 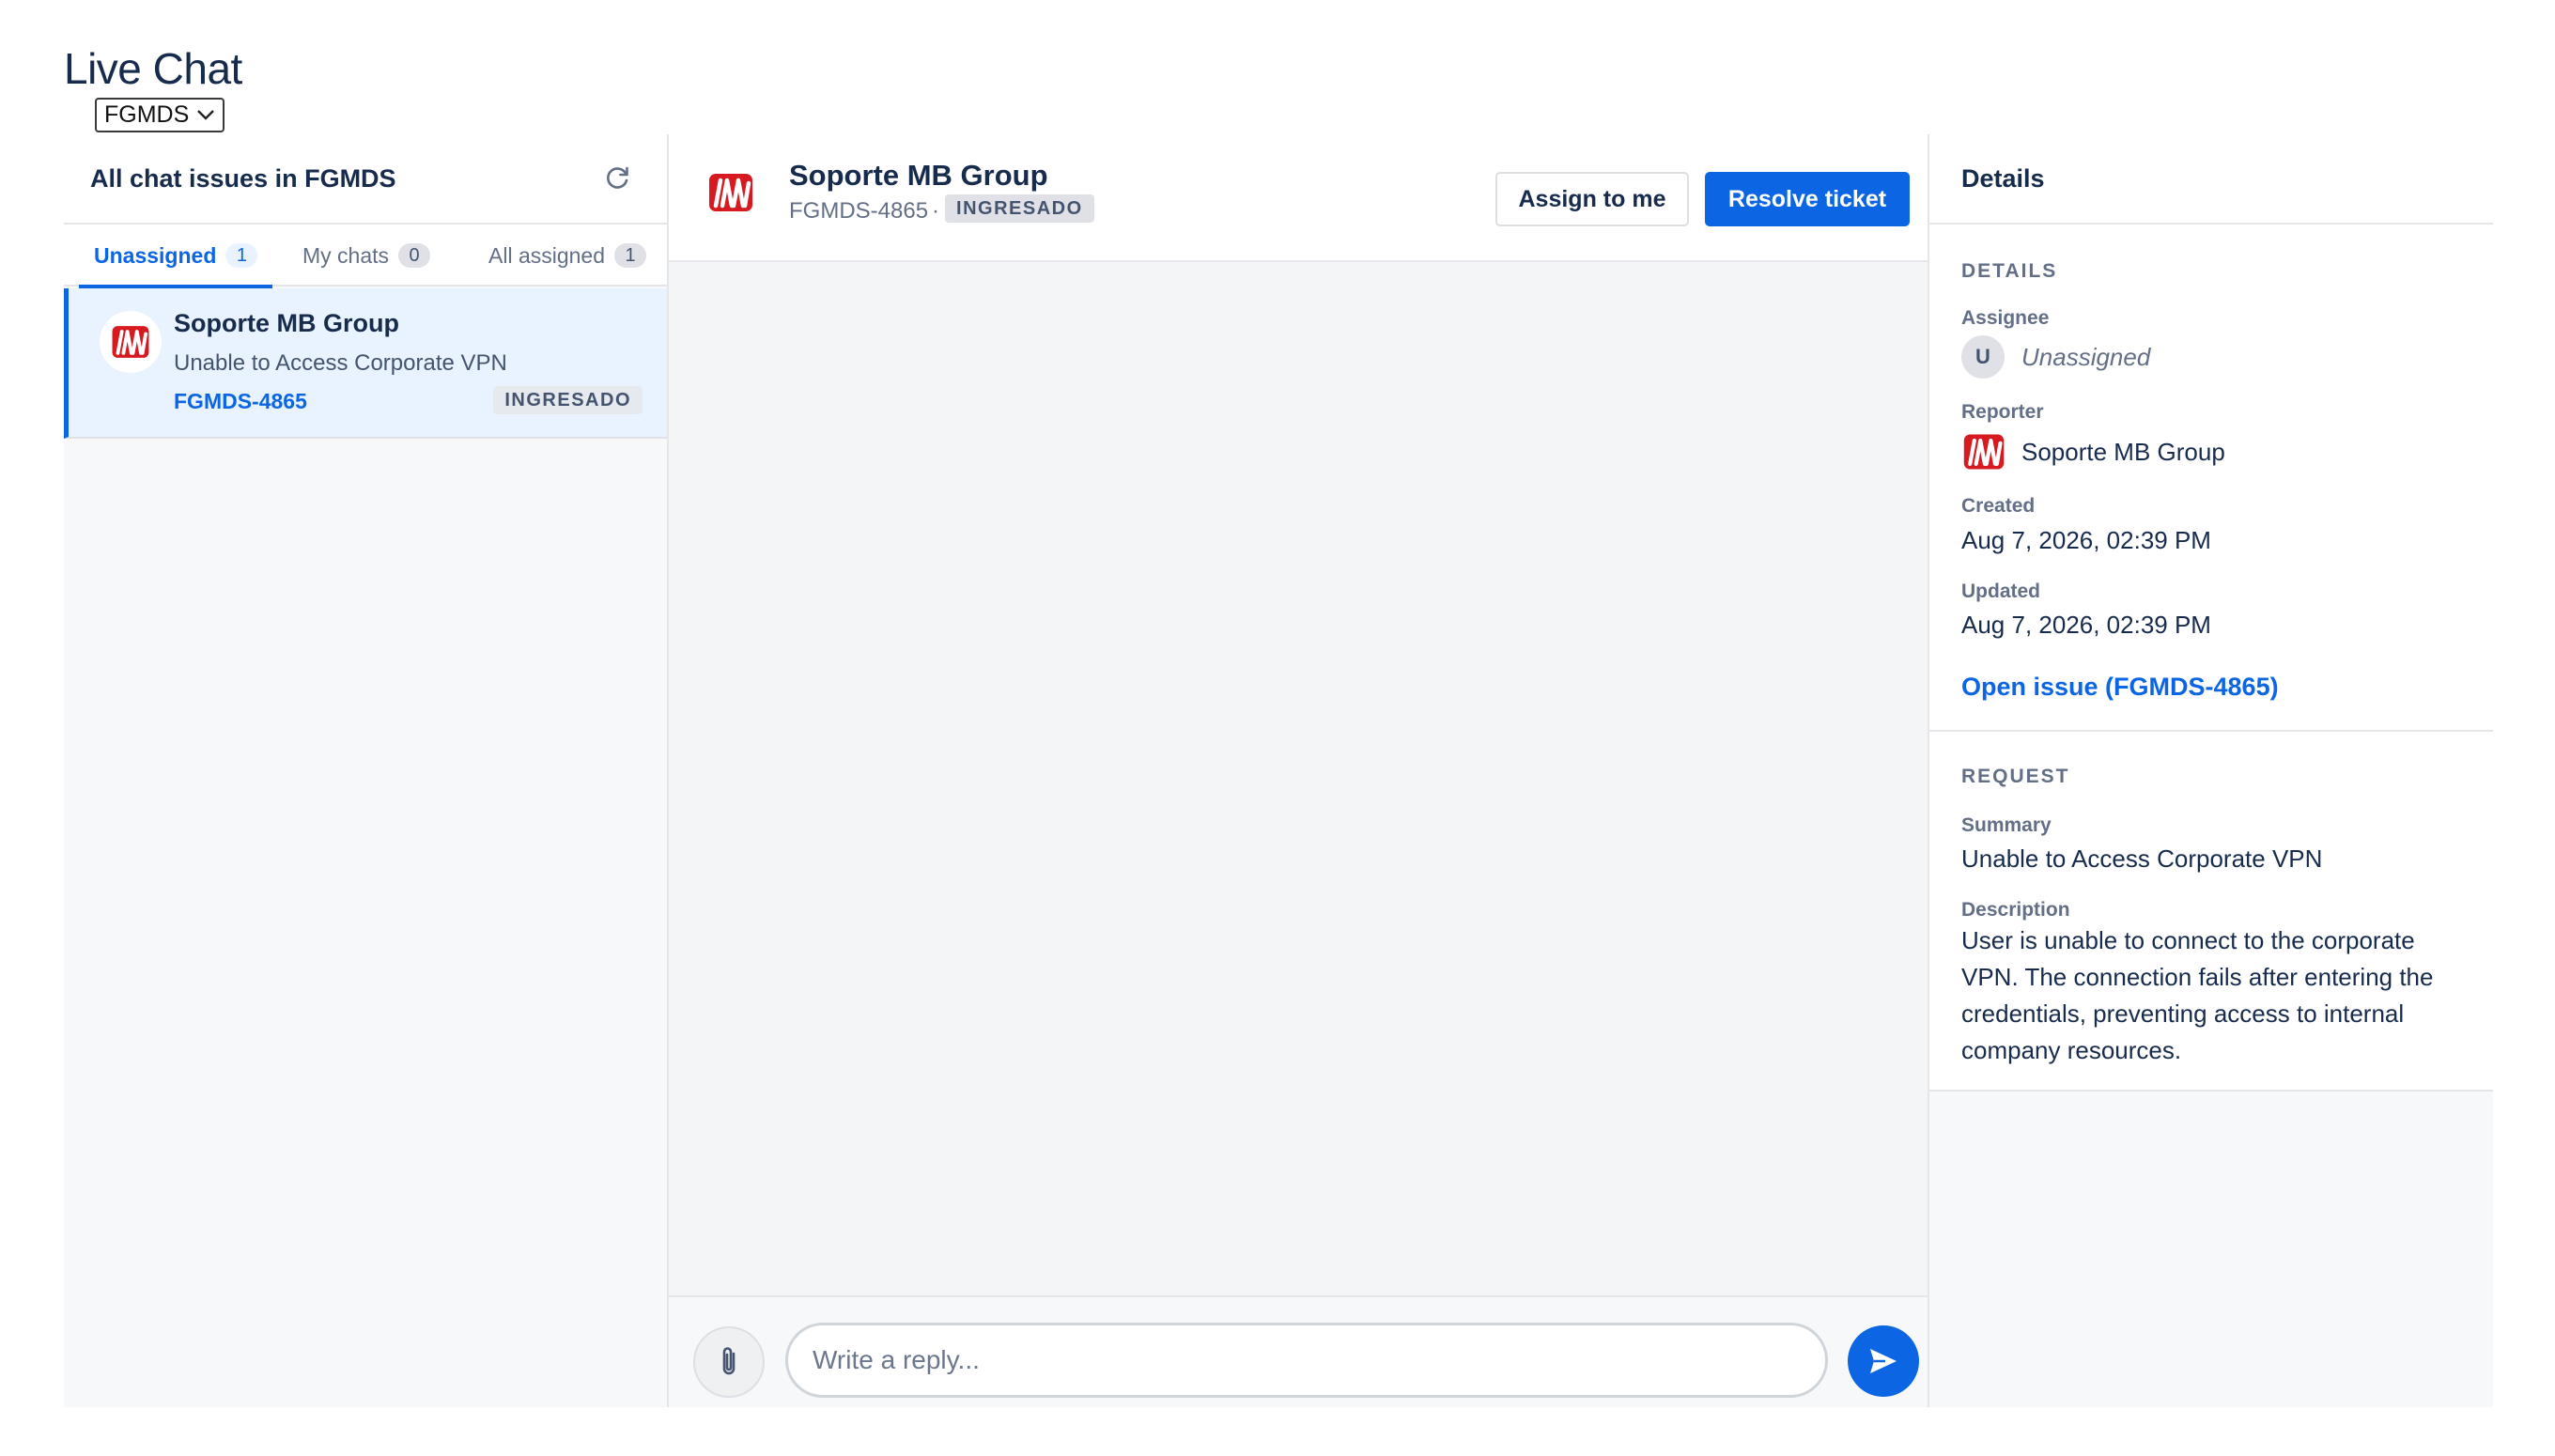 I want to click on page-title: Live Chat, so click(x=153, y=68).